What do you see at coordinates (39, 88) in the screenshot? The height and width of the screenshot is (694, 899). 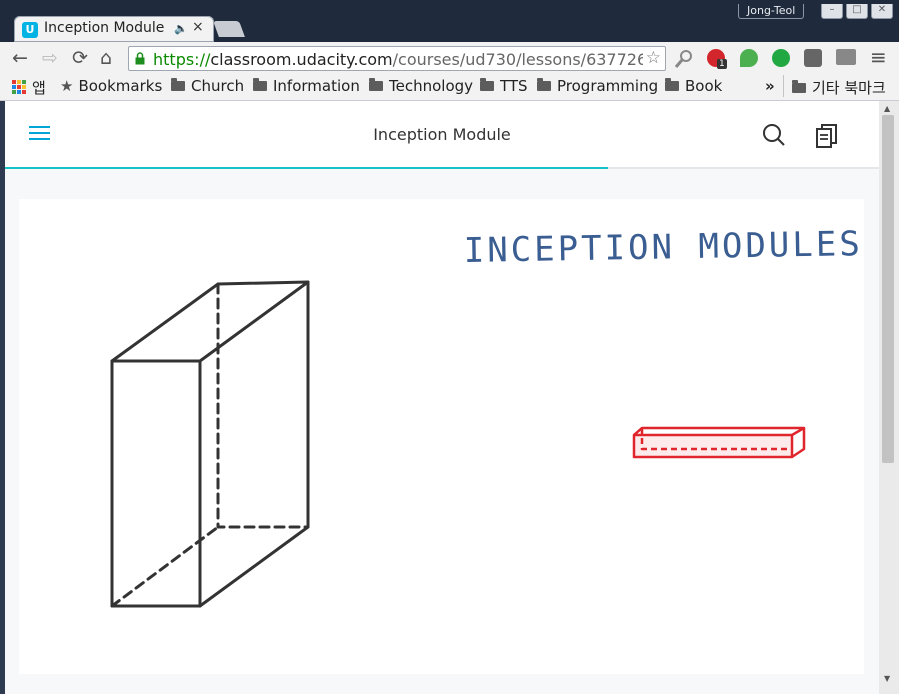 I see `apps-label: 앱` at bounding box center [39, 88].